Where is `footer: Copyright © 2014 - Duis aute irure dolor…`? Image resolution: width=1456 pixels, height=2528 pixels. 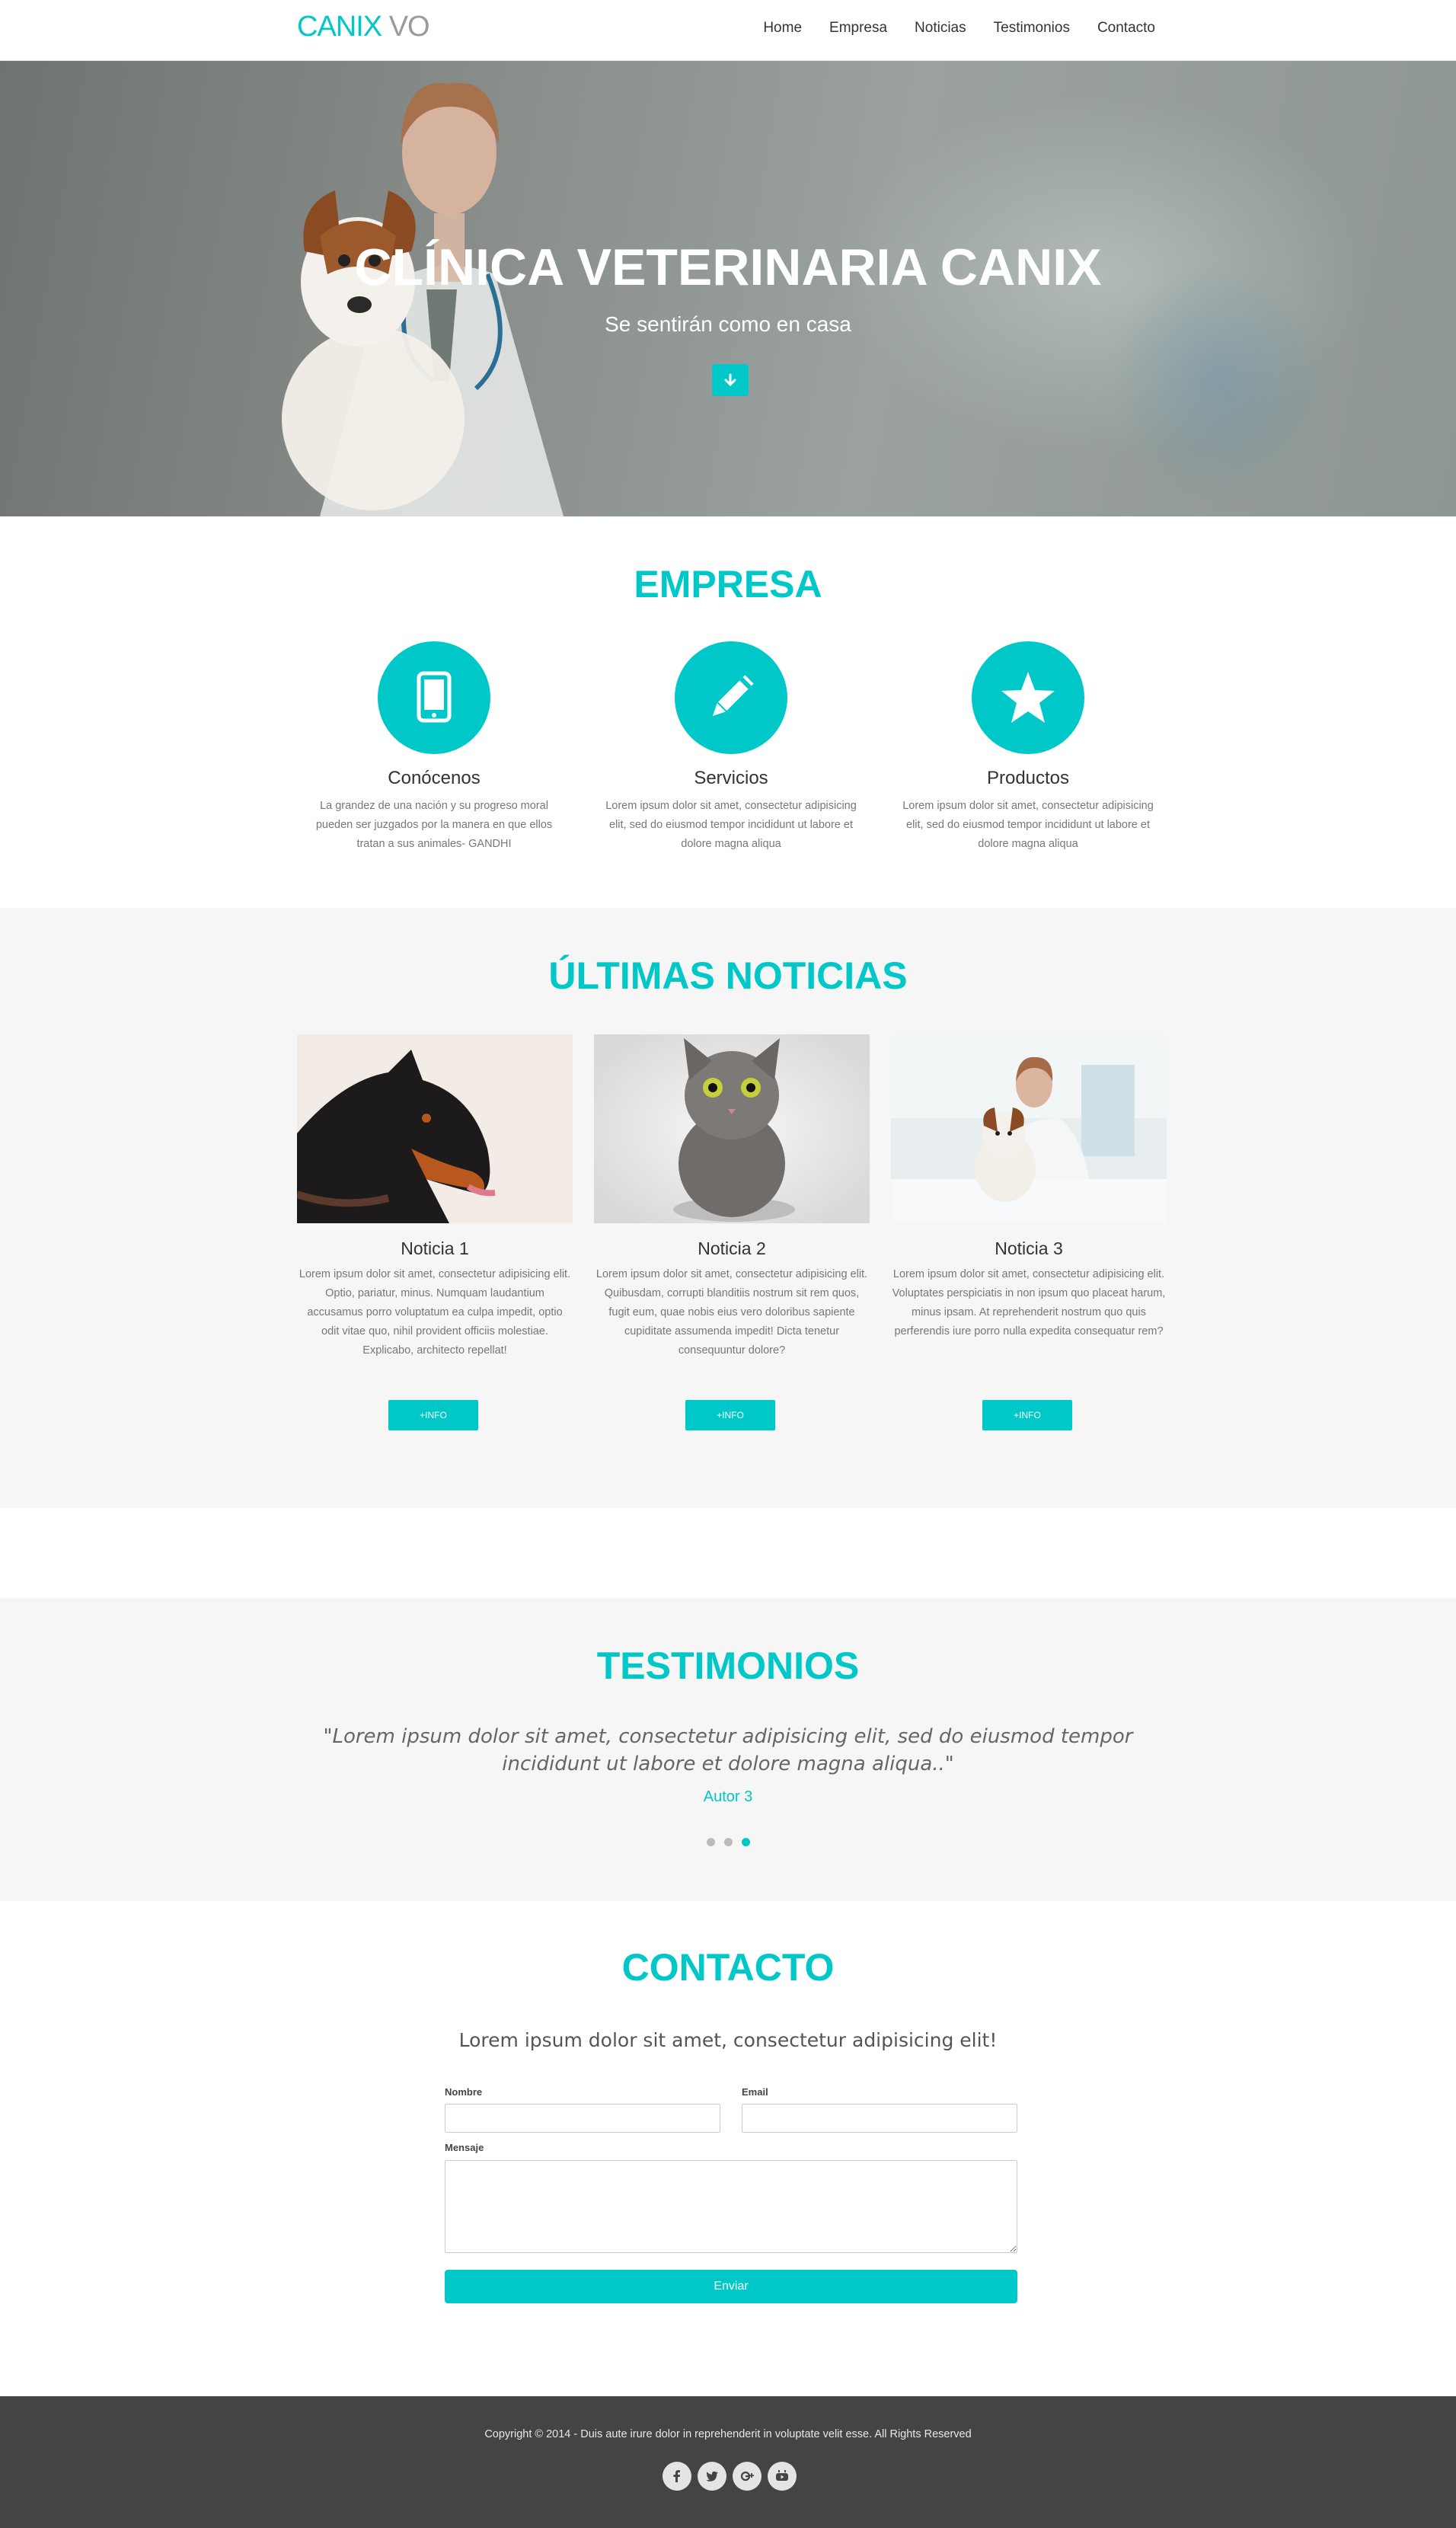 footer: Copyright © 2014 - Duis aute irure dolor… is located at coordinates (728, 2462).